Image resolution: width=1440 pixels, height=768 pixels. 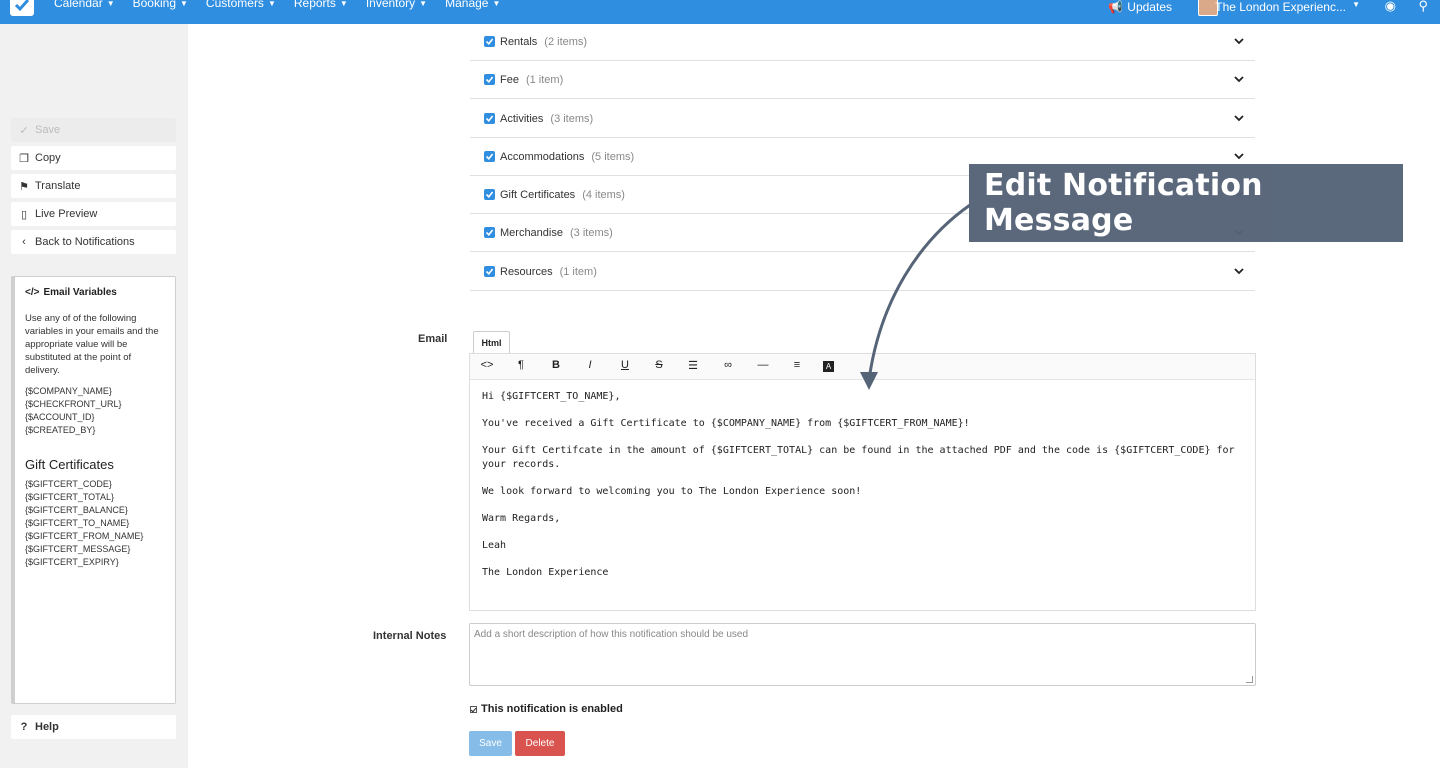 I want to click on help-button: ? Help, so click(x=93, y=727).